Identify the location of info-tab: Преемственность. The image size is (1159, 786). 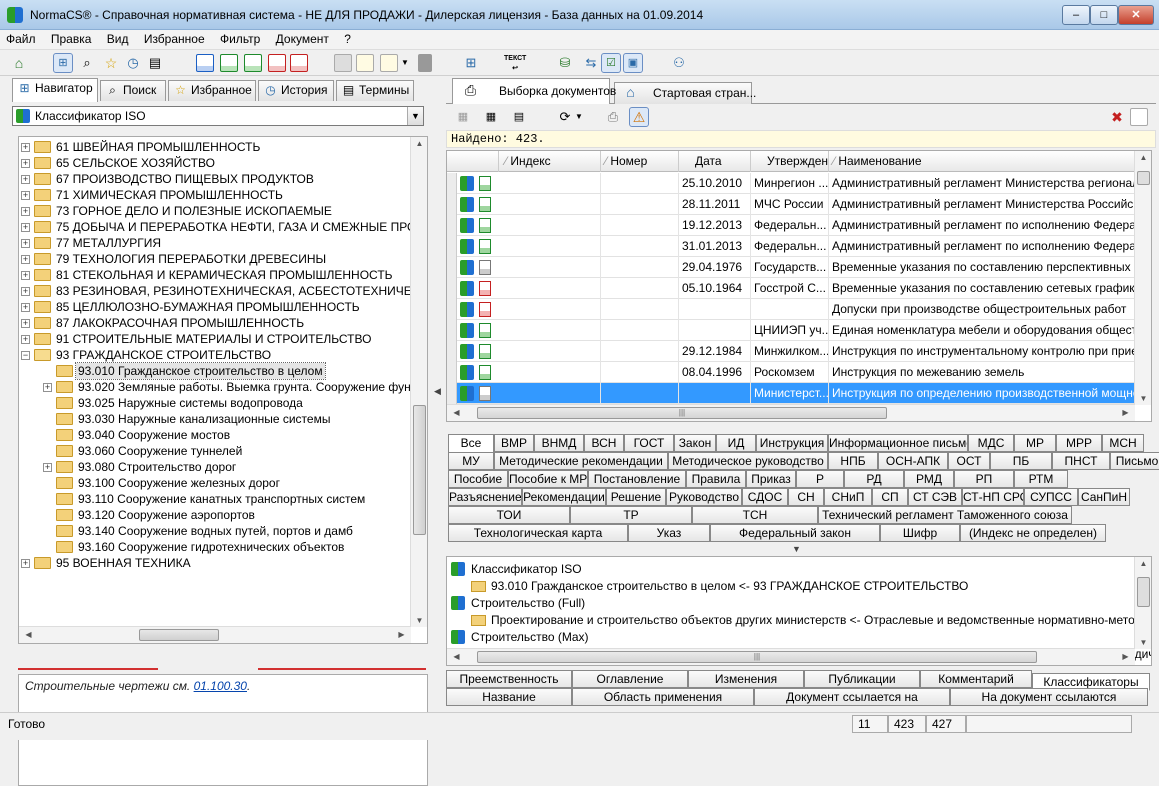
(509, 679).